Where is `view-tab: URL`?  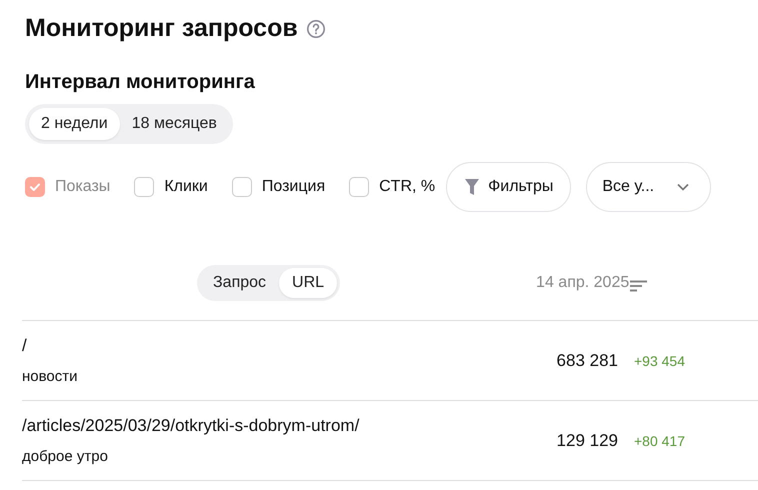 view-tab: URL is located at coordinates (308, 283).